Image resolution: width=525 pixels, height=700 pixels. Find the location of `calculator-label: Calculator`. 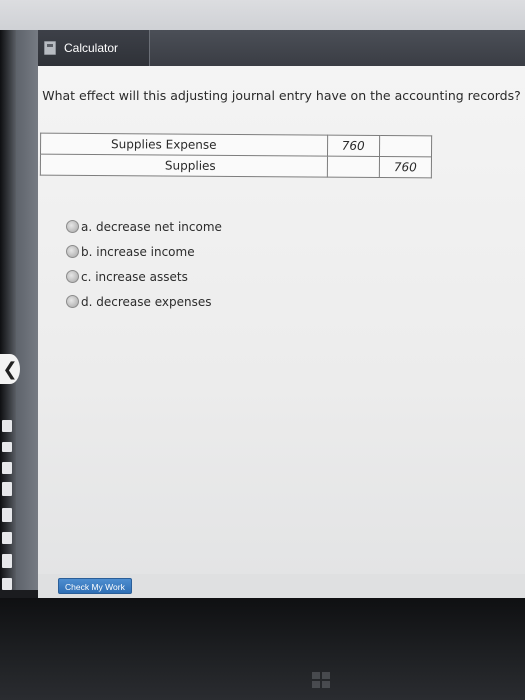

calculator-label: Calculator is located at coordinates (91, 48).